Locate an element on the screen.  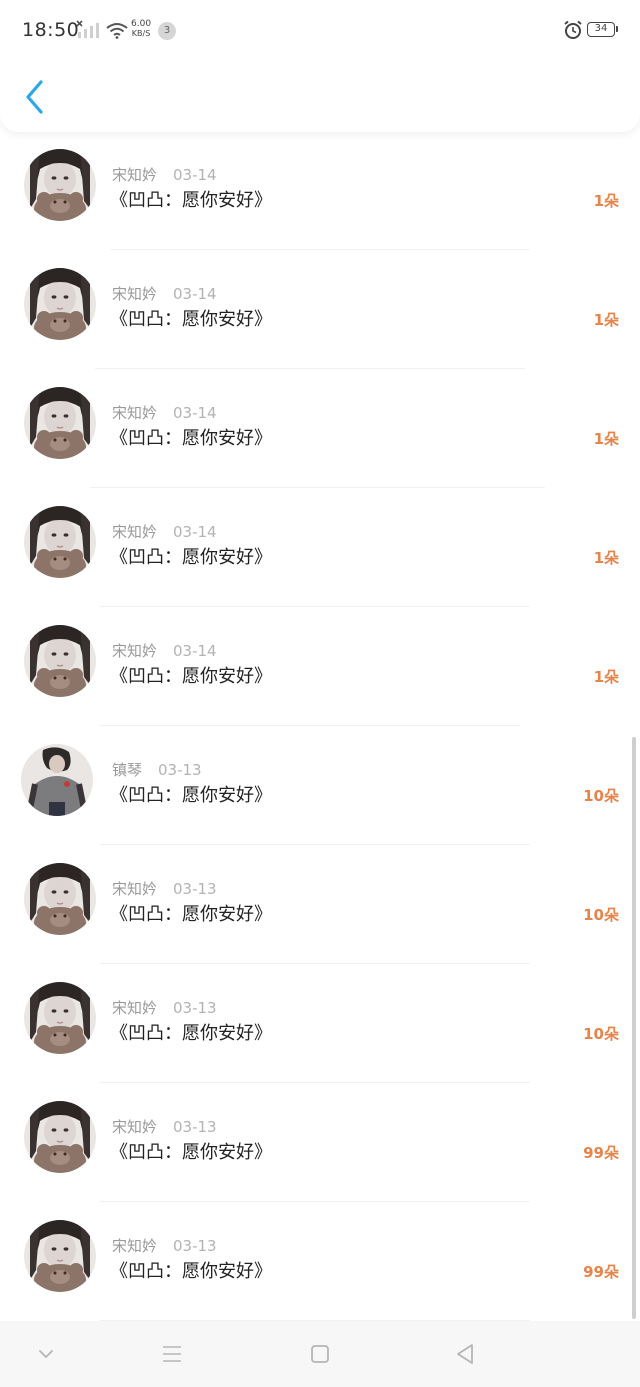
alarm-icon is located at coordinates (573, 29).